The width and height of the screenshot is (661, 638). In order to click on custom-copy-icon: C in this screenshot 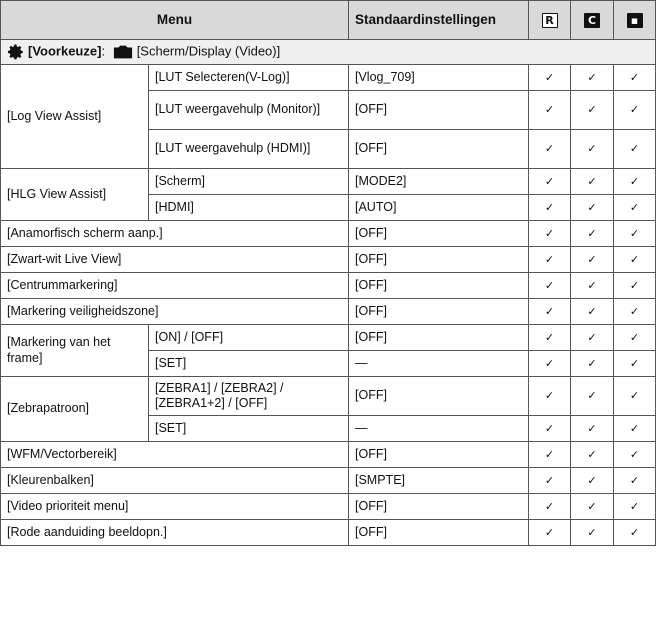, I will do `click(592, 20)`.